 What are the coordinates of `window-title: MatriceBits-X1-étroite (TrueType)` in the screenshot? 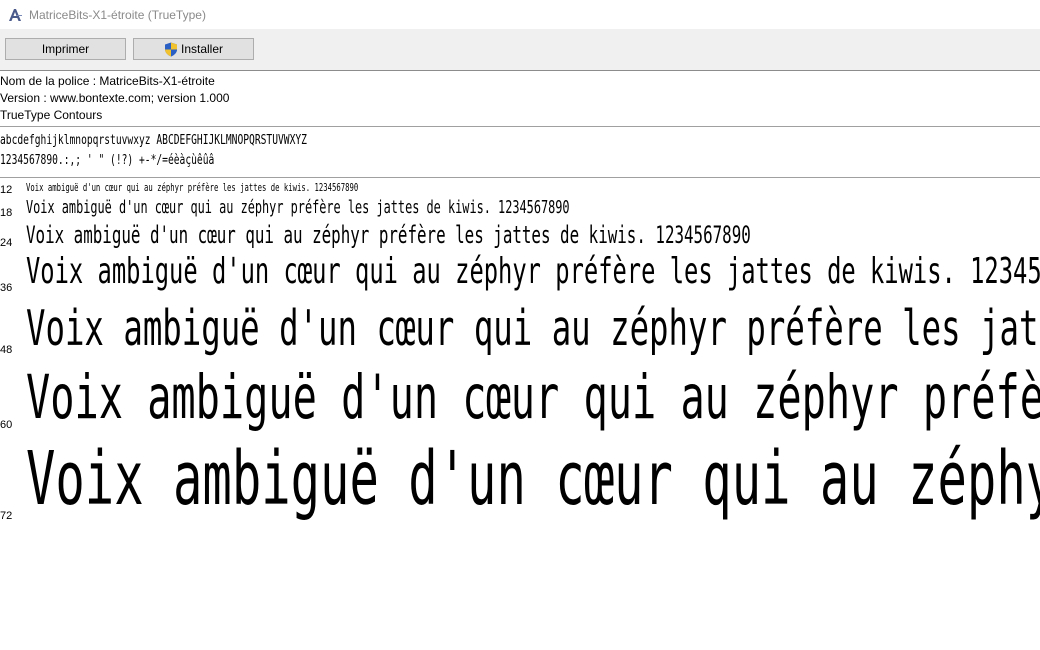 It's located at (117, 14).